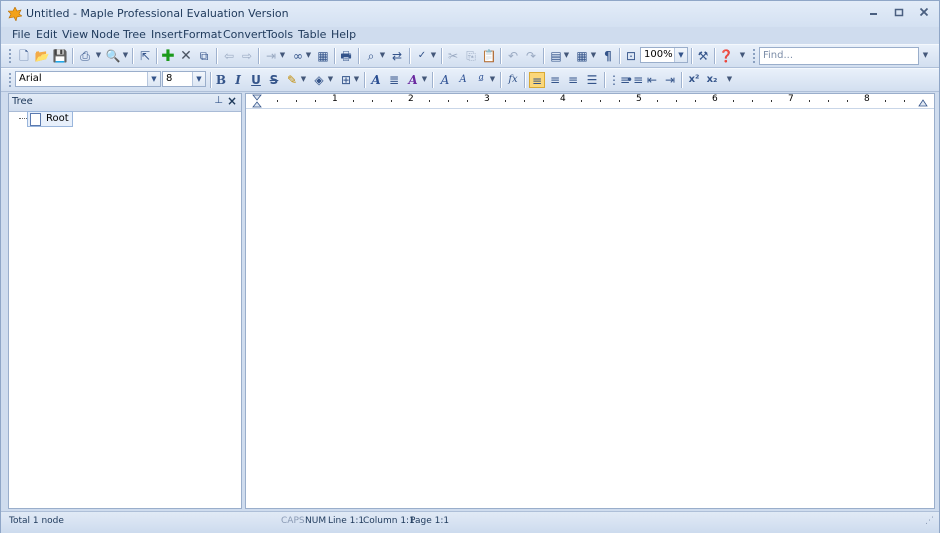  I want to click on decrease-indent-icon: ⇤, so click(652, 80).